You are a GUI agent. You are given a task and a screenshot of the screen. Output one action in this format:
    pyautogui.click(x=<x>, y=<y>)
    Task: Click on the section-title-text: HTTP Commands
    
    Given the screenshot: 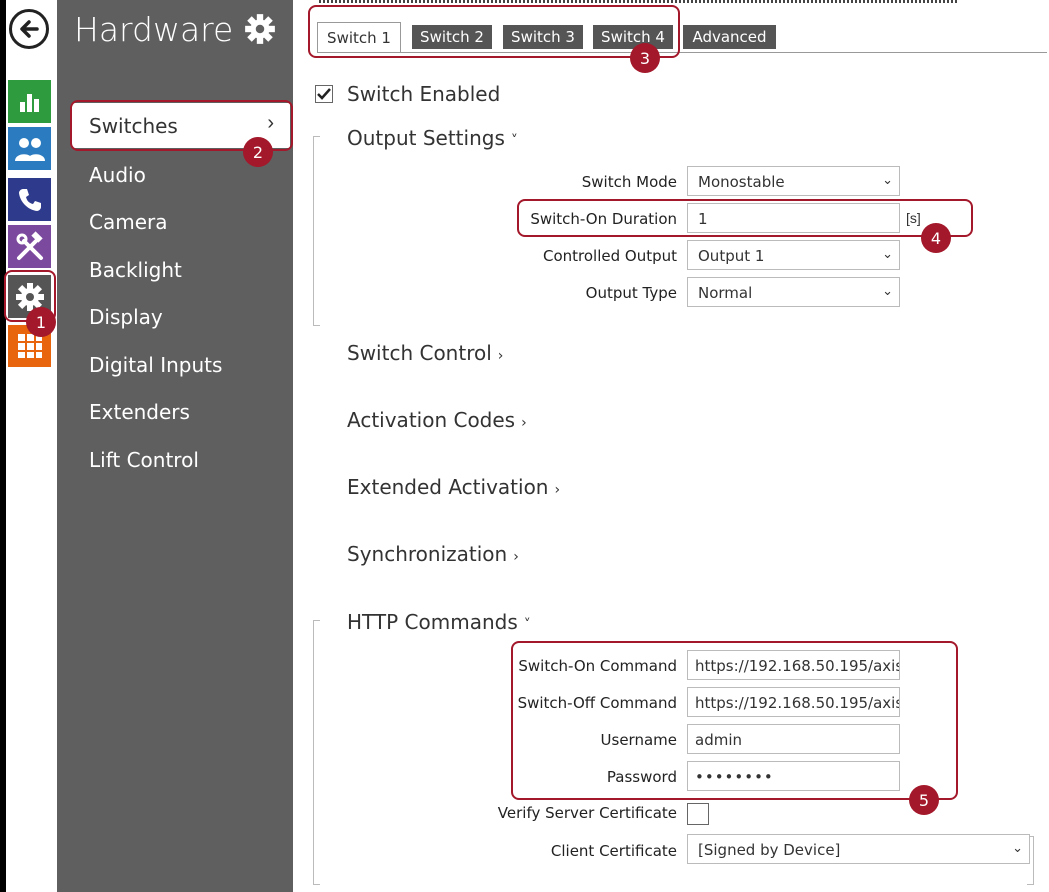 What is the action you would take?
    pyautogui.click(x=432, y=622)
    